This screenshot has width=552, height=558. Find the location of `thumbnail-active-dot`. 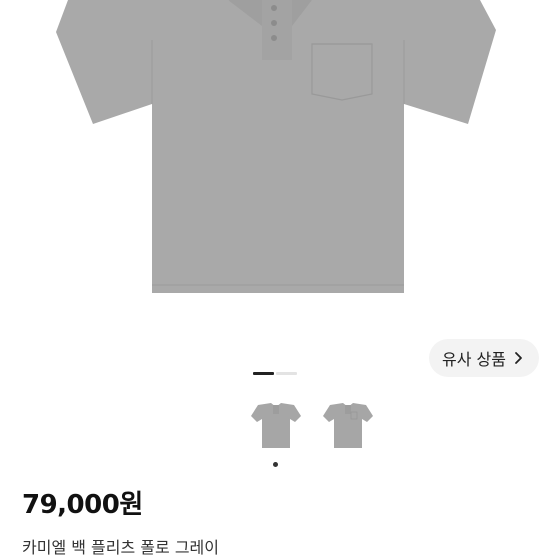

thumbnail-active-dot is located at coordinates (275, 464).